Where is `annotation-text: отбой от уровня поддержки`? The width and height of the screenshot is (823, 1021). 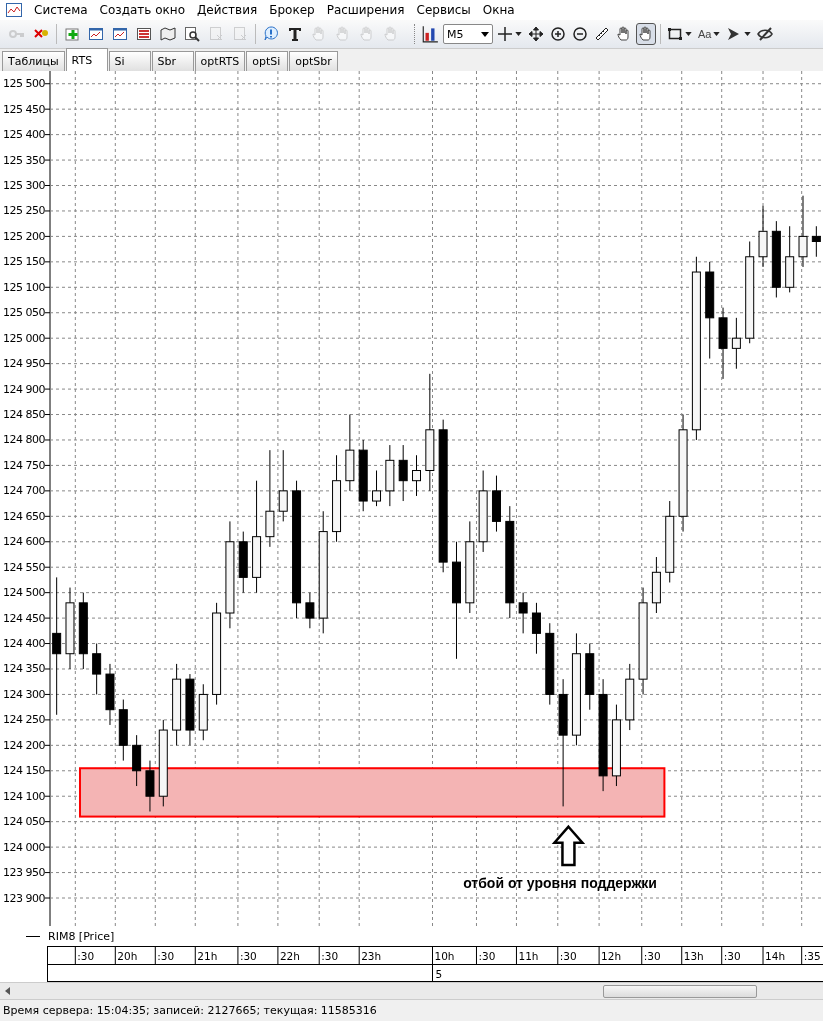
annotation-text: отбой от уровня поддержки is located at coordinates (560, 882).